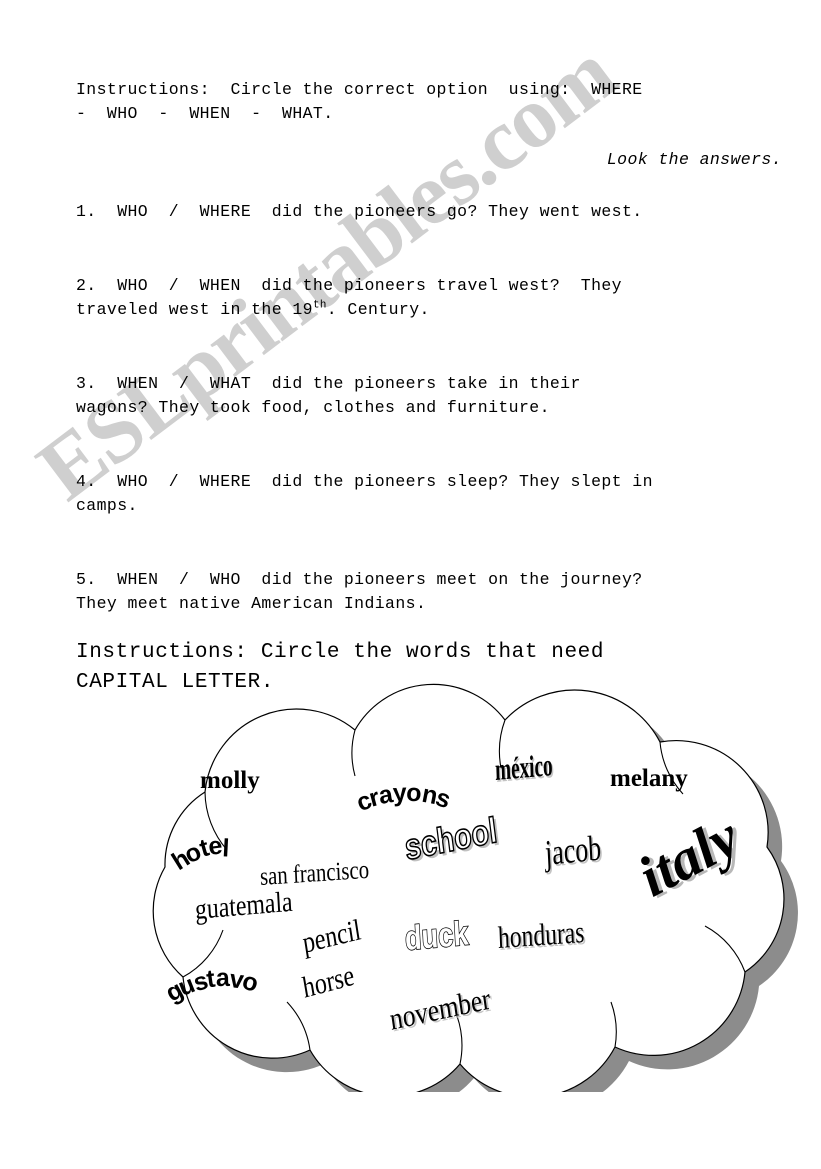  What do you see at coordinates (251, 603) in the screenshot?
I see `question-5-line-2: They meet native American Indians.` at bounding box center [251, 603].